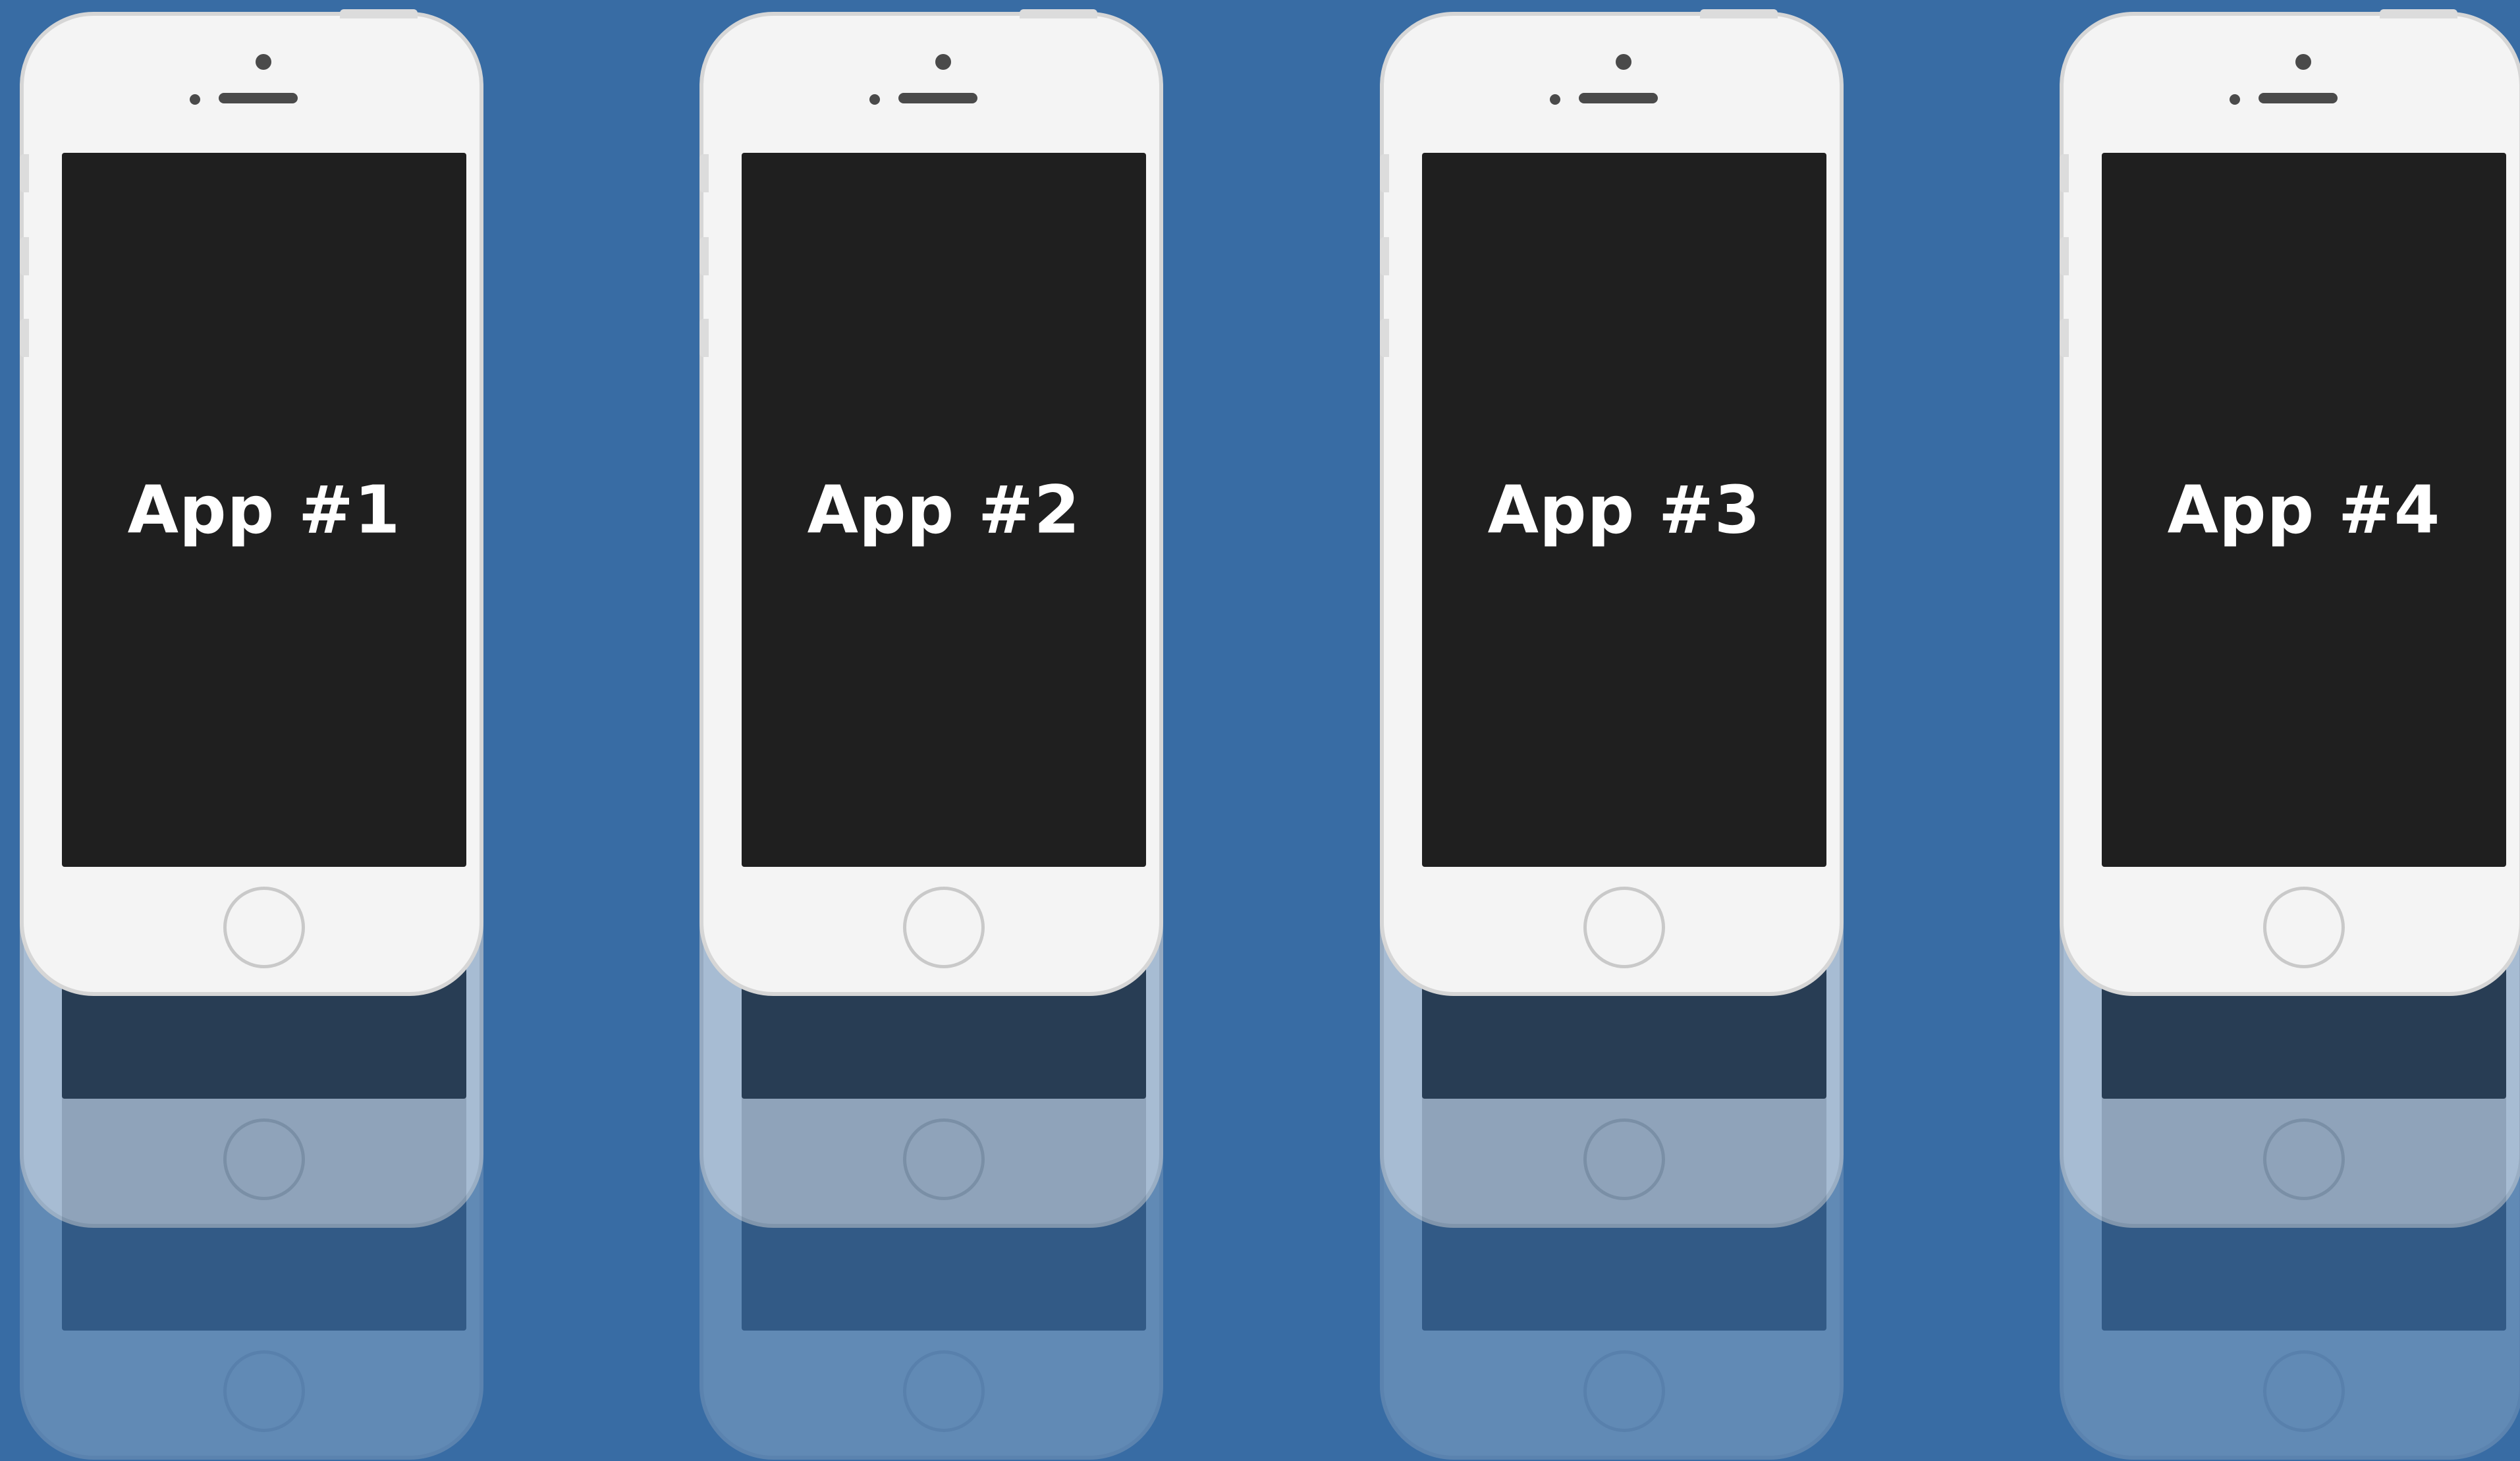 Image resolution: width=2520 pixels, height=1461 pixels. I want to click on phone-mockup-1: App #1, so click(251, 504).